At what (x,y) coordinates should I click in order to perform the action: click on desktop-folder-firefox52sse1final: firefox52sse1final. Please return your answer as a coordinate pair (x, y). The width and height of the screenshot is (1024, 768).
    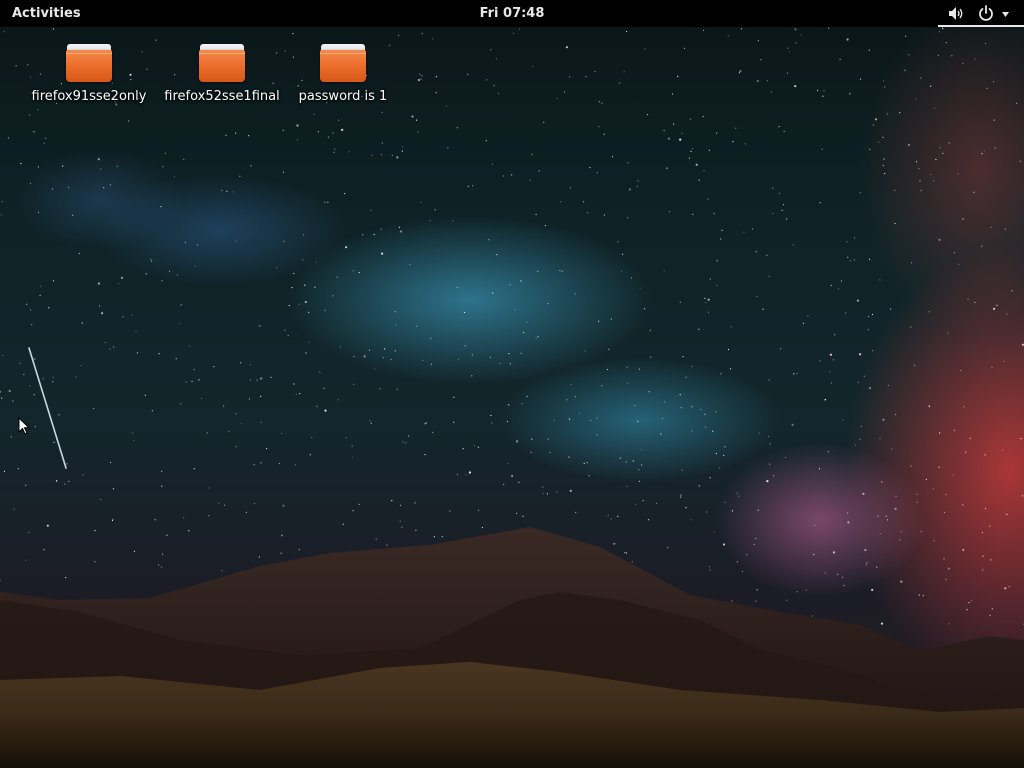
    Looking at the image, I should click on (222, 75).